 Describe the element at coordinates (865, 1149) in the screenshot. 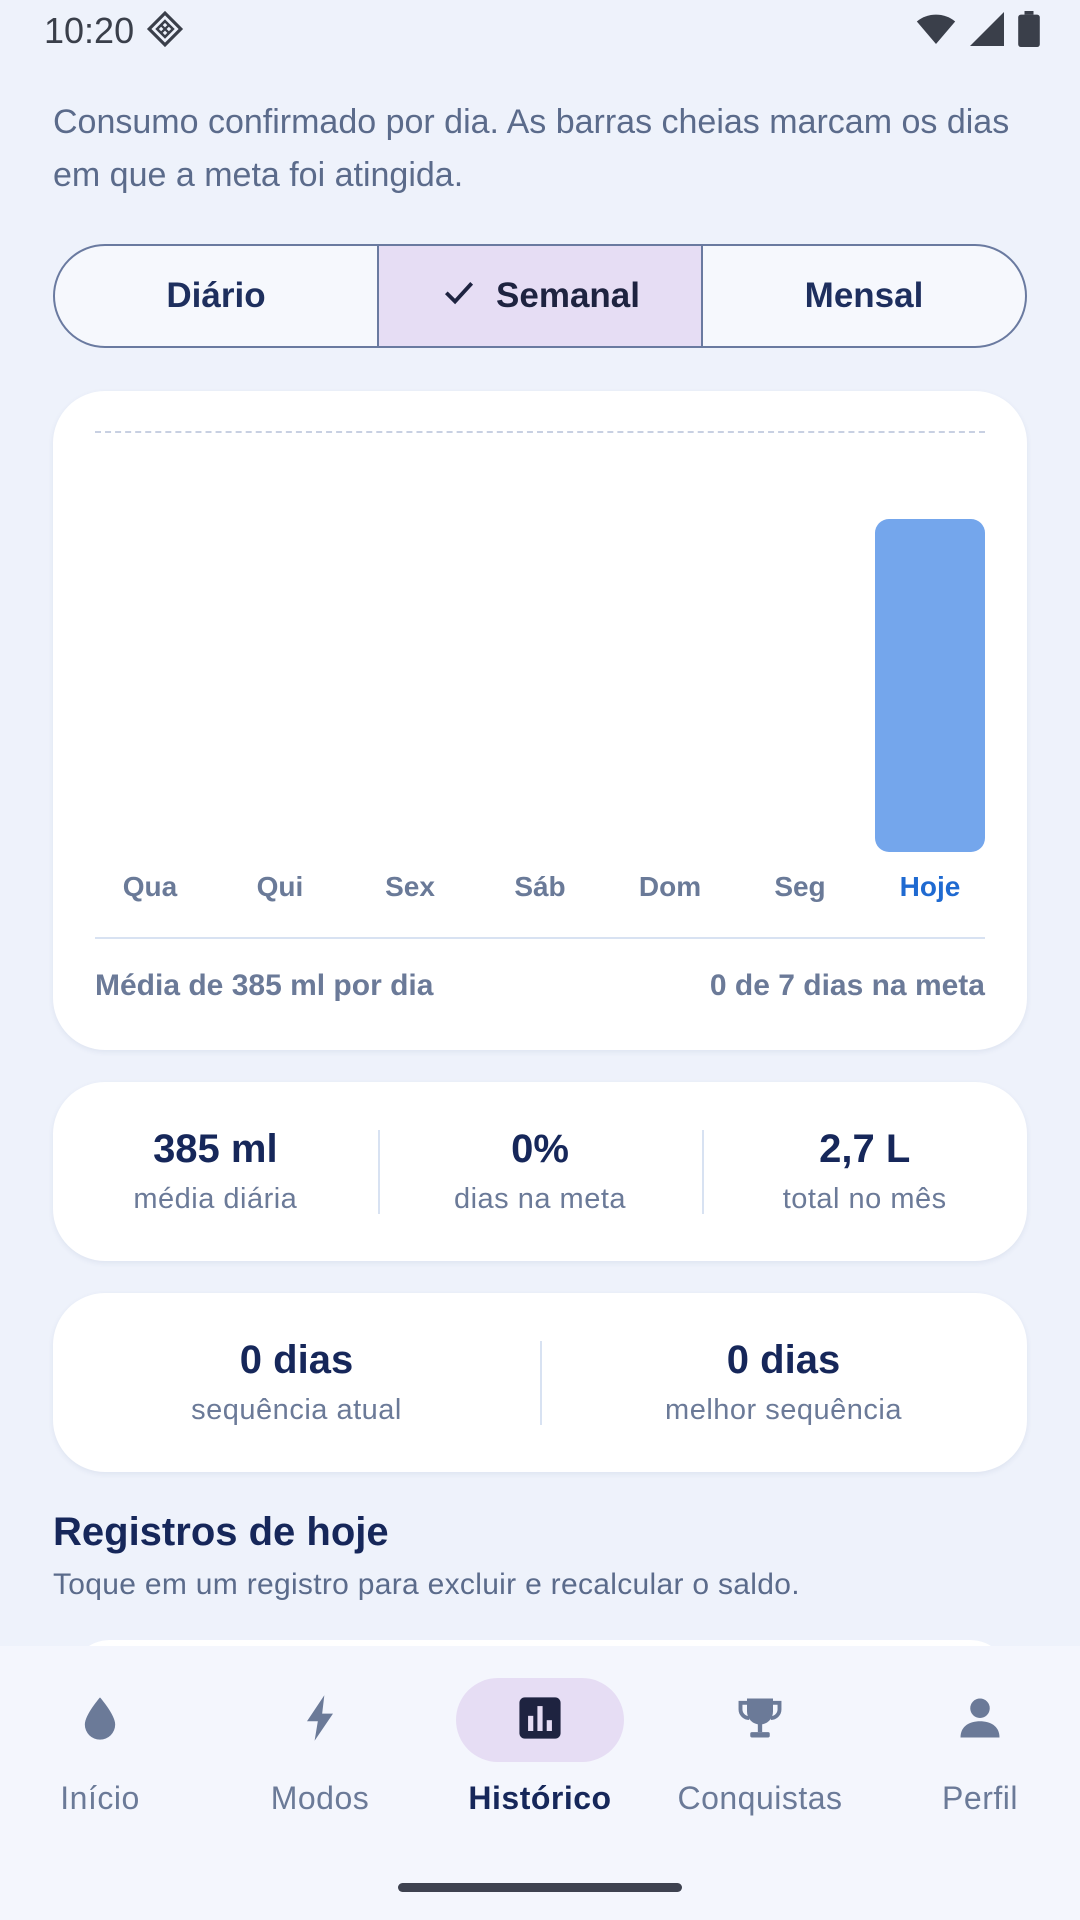

I see `stat-value: 2,7 L` at that location.